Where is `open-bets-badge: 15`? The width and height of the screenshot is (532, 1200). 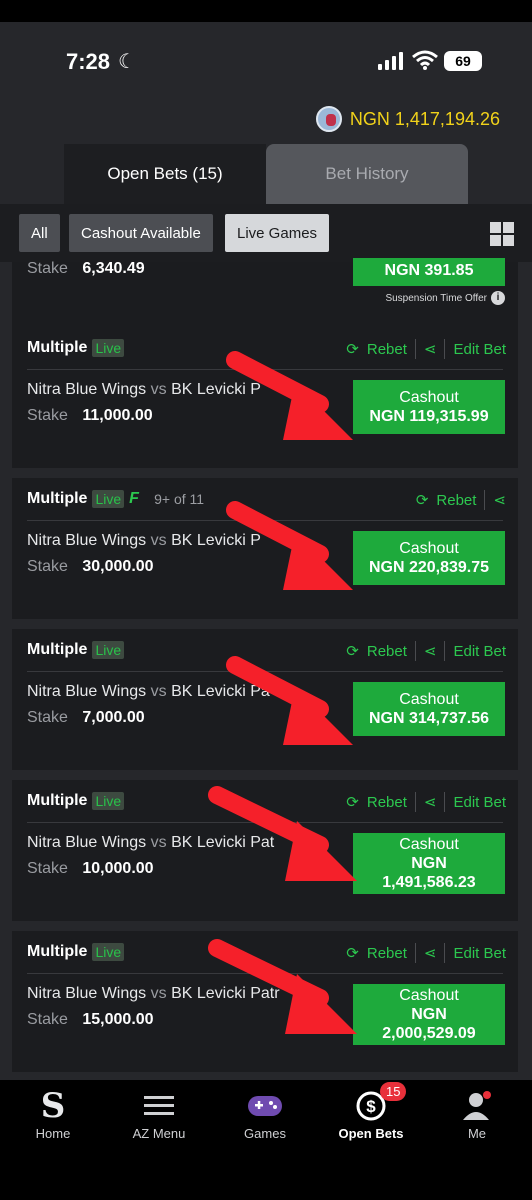
open-bets-badge: 15 is located at coordinates (393, 1091).